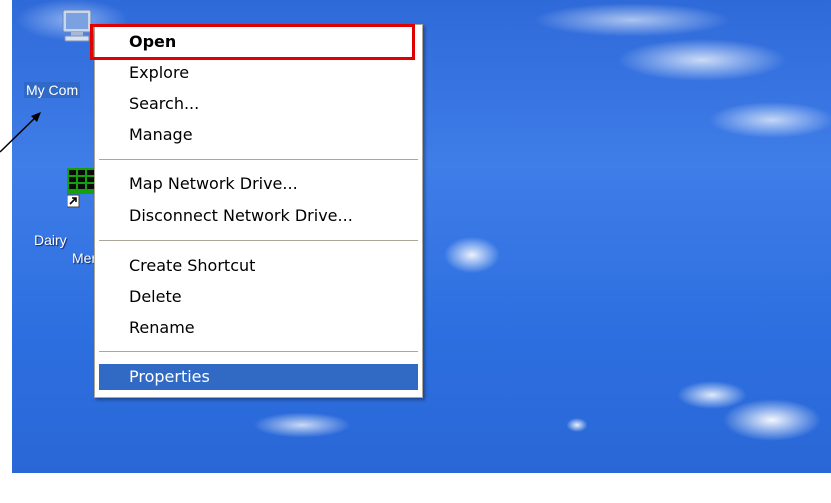 Image resolution: width=831 pixels, height=503 pixels. I want to click on menu-item-delete: Delete, so click(258, 297).